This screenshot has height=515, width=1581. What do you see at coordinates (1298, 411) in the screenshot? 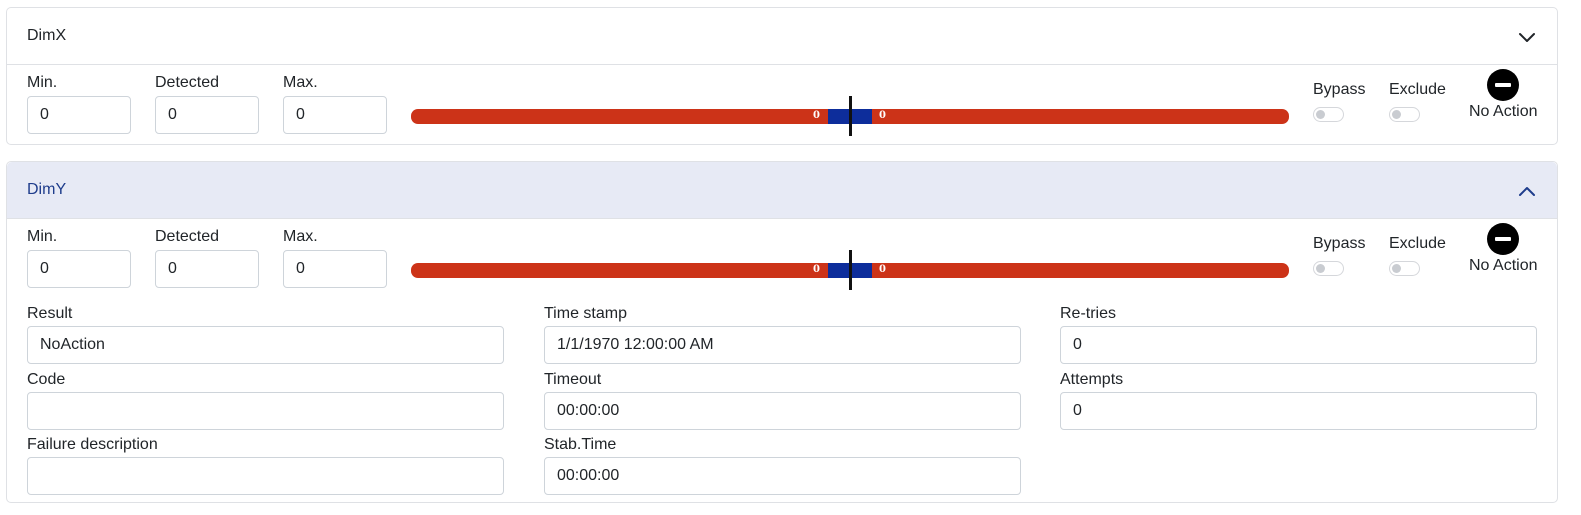
I see `attempts-field` at bounding box center [1298, 411].